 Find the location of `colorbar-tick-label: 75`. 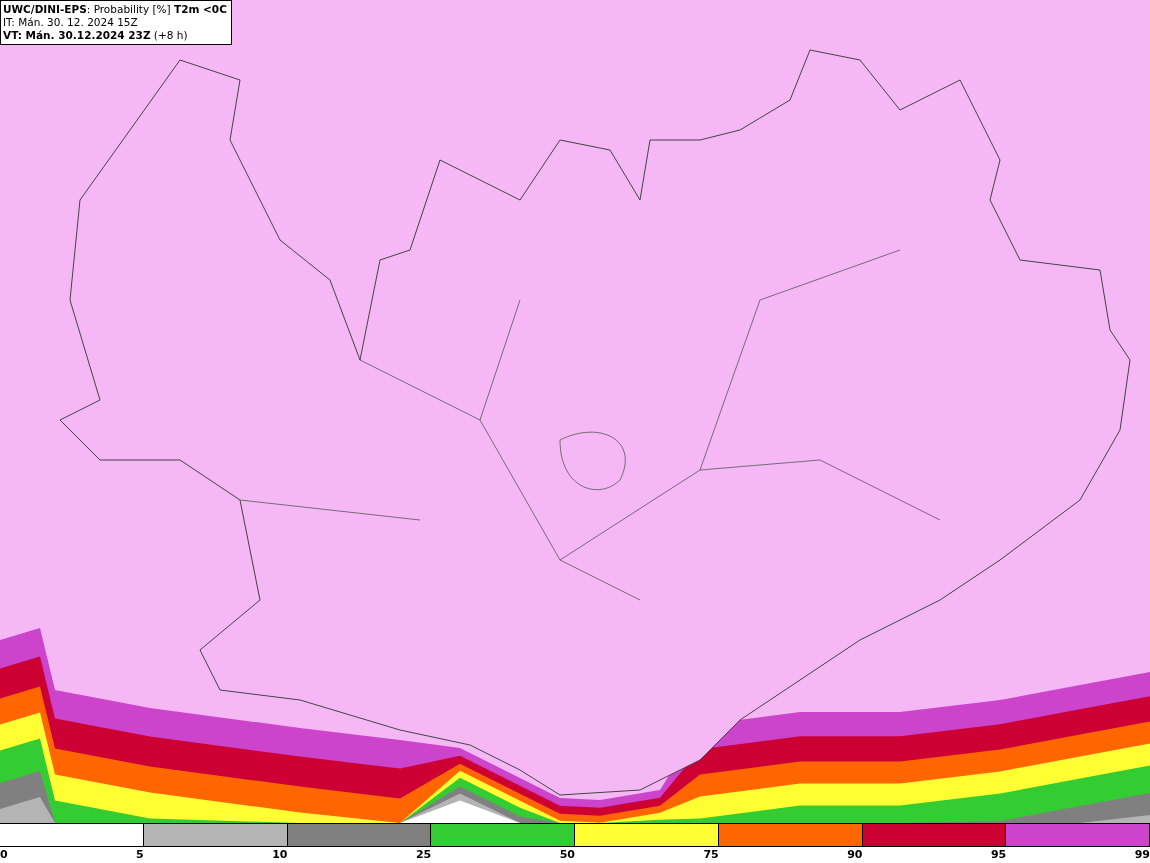

colorbar-tick-label: 75 is located at coordinates (711, 854).